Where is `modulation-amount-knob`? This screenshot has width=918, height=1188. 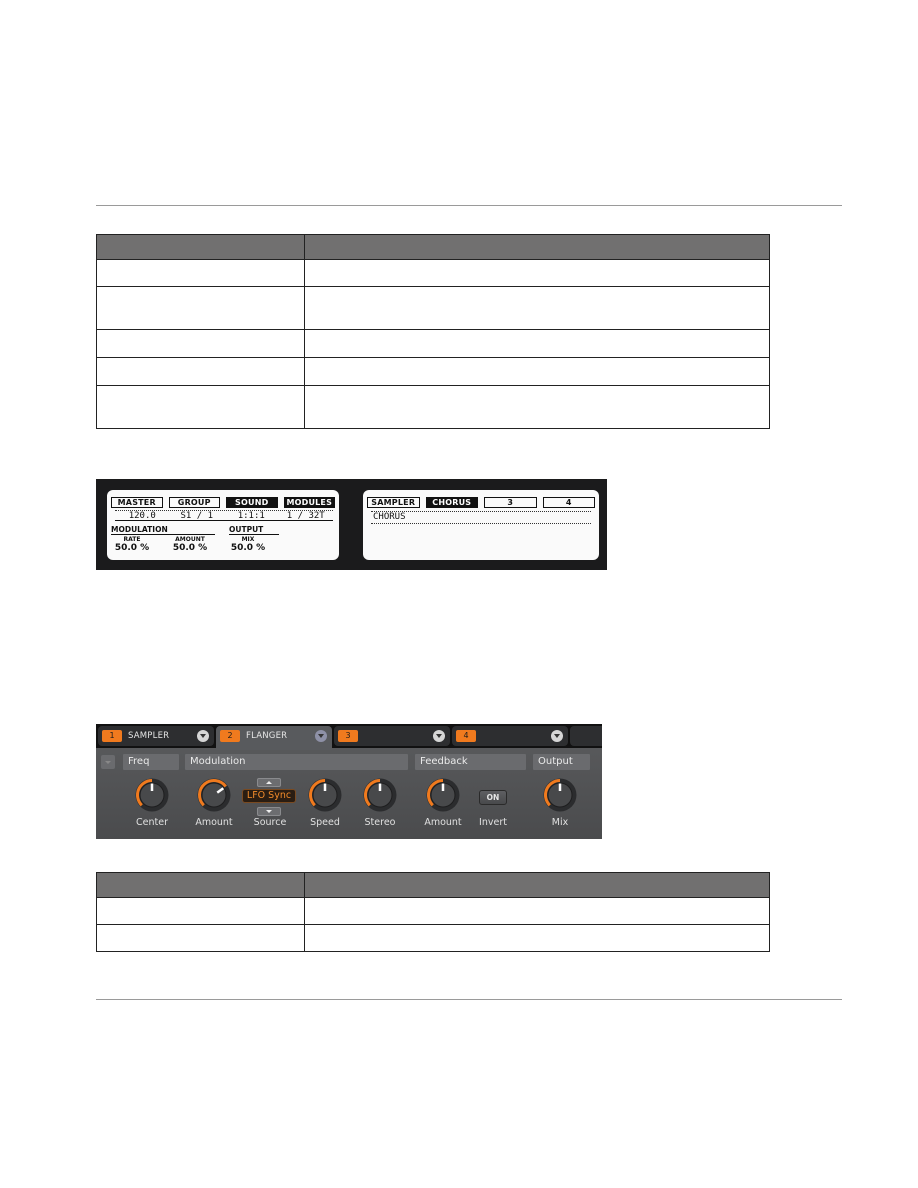
modulation-amount-knob is located at coordinates (214, 795).